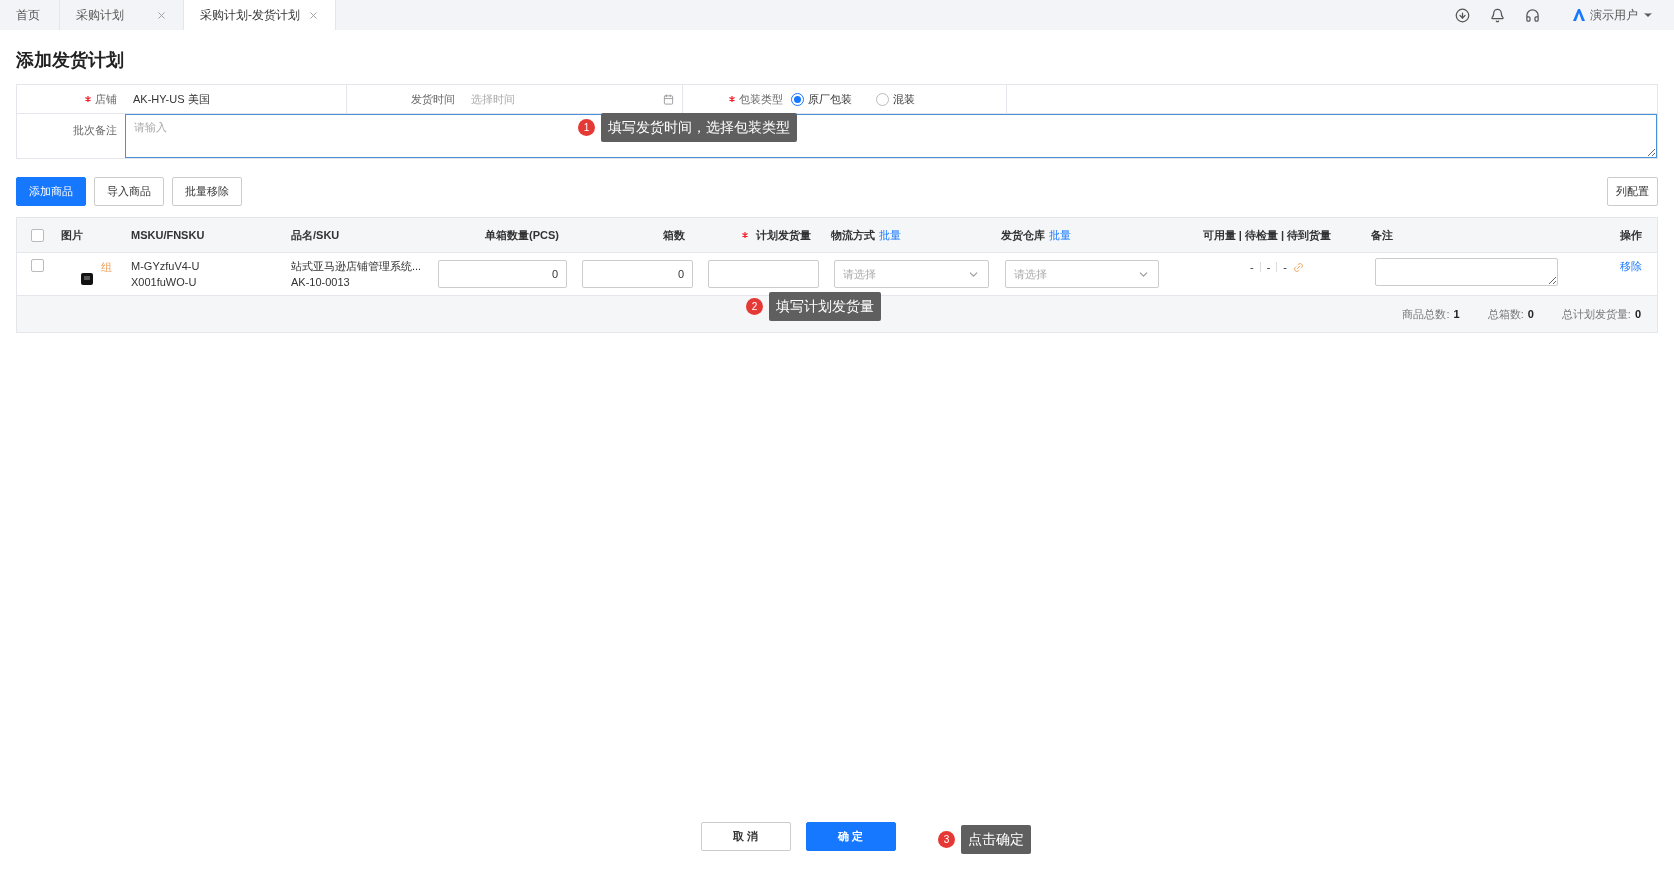  Describe the element at coordinates (129, 191) in the screenshot. I see `toolbar-button: 导入商品` at that location.